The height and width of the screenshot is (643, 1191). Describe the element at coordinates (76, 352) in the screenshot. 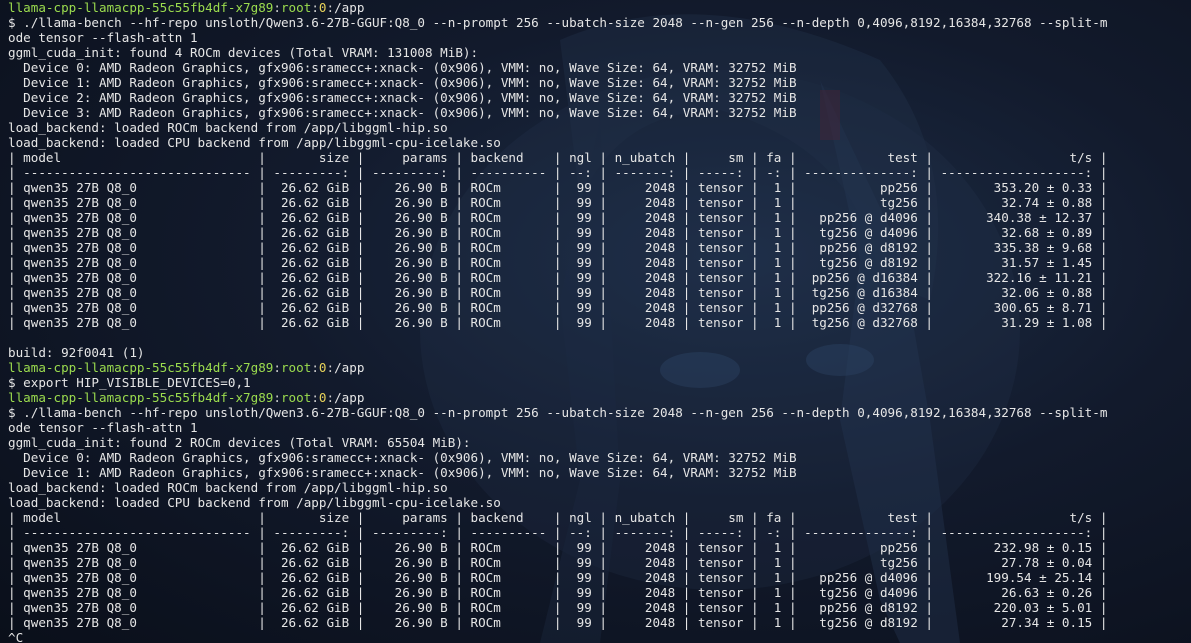

I see `terminal-line: build: 92f0041 (1)` at that location.